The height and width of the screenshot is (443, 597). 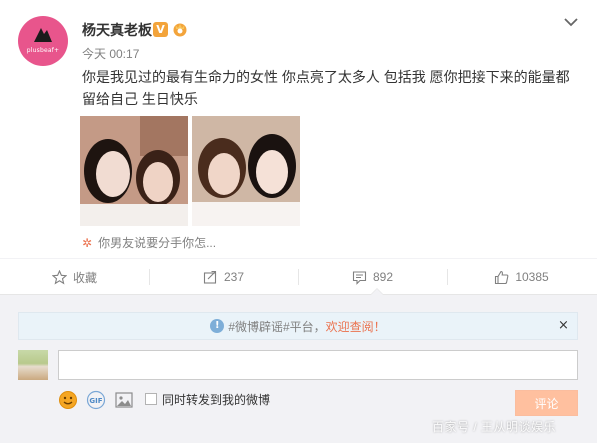 What do you see at coordinates (359, 277) in the screenshot?
I see `comment-icon` at bounding box center [359, 277].